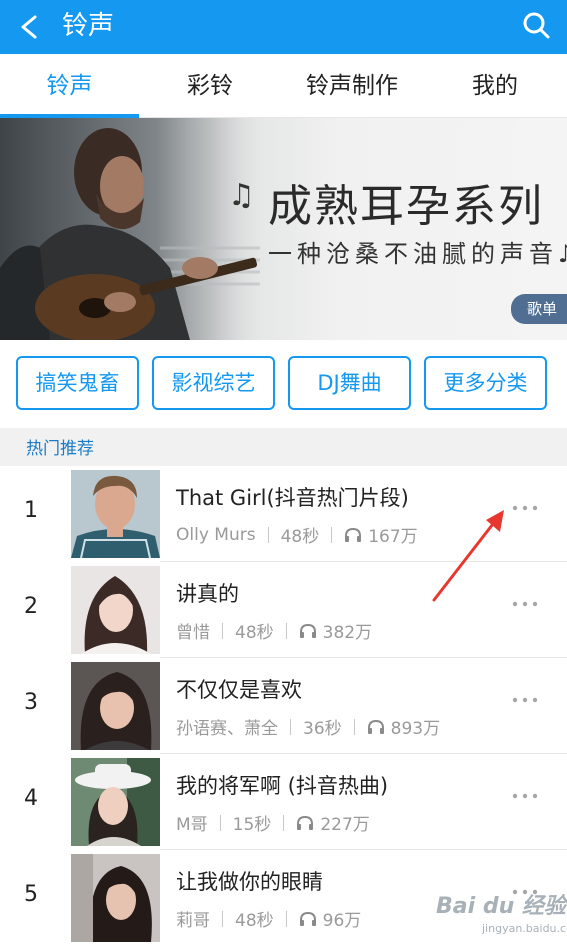  I want to click on tab-bar: 铃声 彩铃 铃声制作 我的, so click(283, 86).